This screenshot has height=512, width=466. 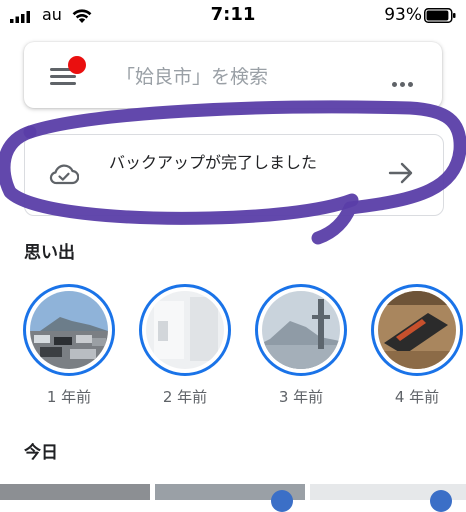 I want to click on memories-heading: 思い出, so click(x=49, y=253).